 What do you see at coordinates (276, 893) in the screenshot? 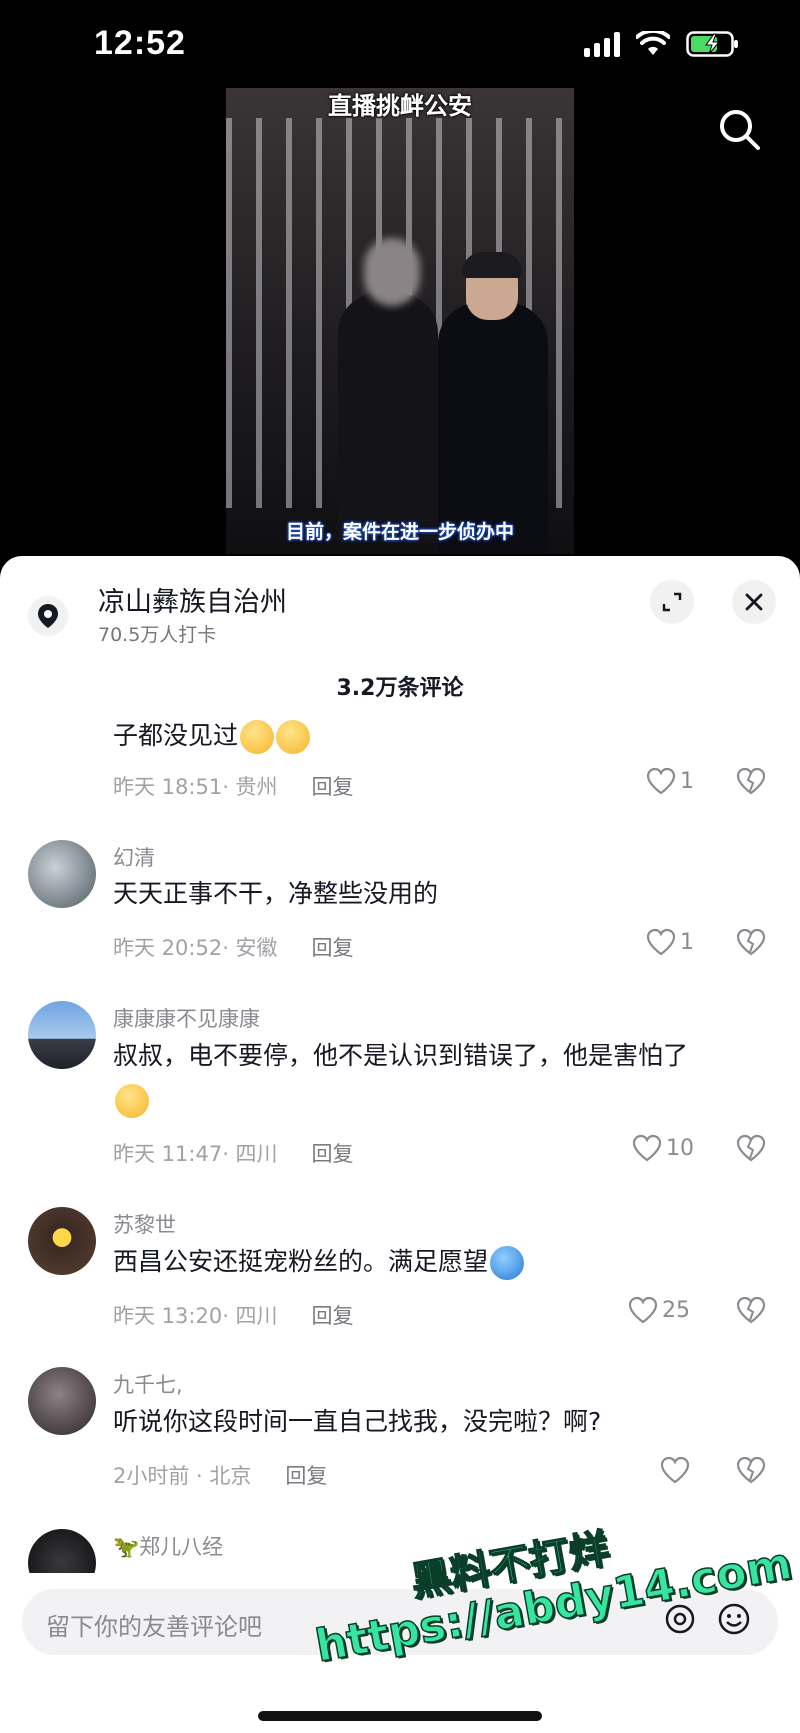
I see `comment-text: 天天正事不干，净整些没用的` at bounding box center [276, 893].